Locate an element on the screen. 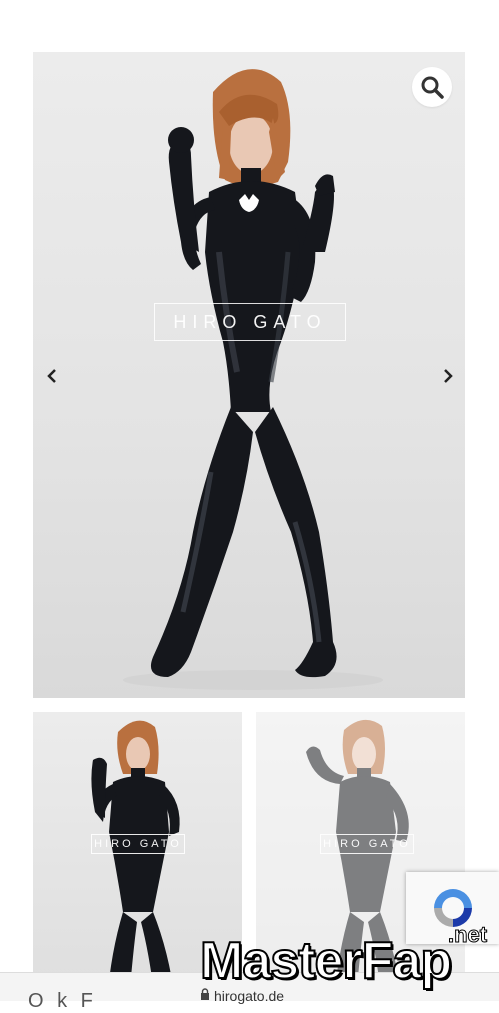  brand-watermark: MasterFap is located at coordinates (326, 961).